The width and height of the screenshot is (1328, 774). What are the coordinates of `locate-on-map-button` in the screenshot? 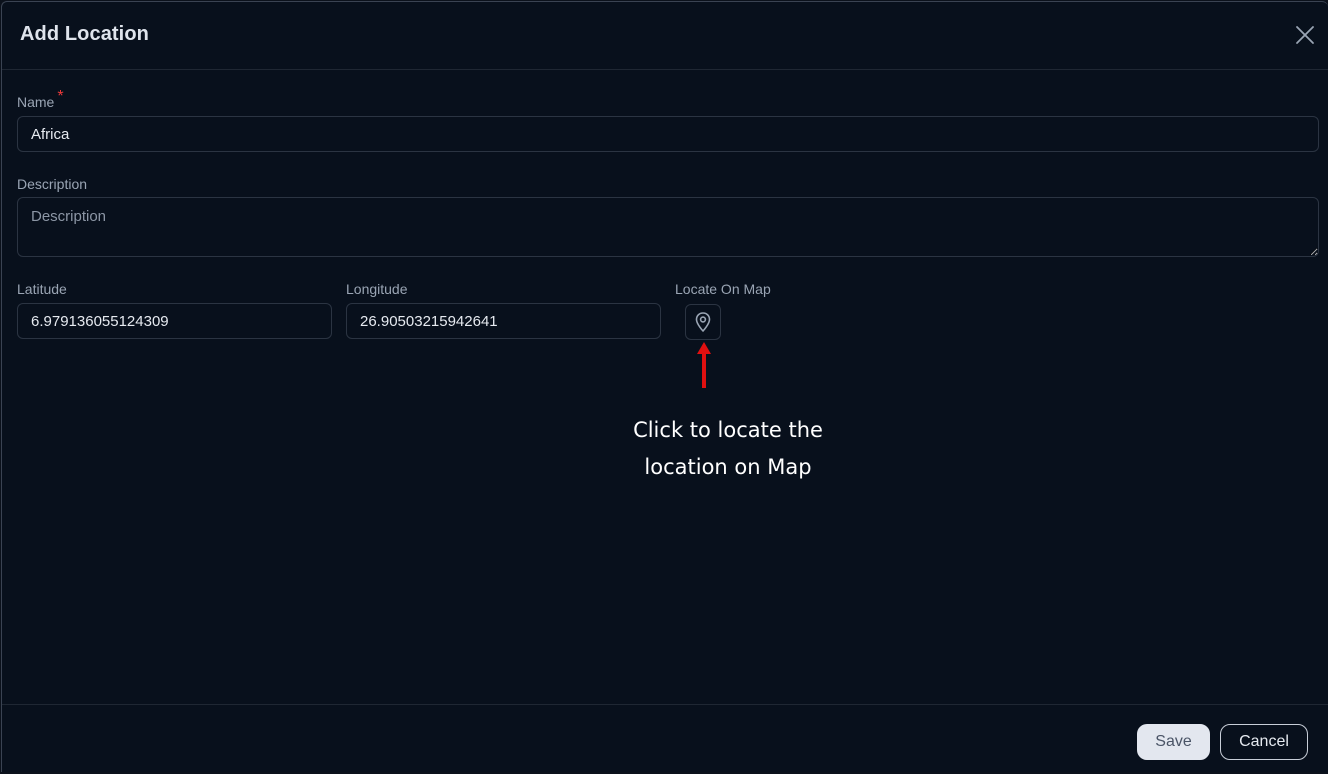 It's located at (703, 322).